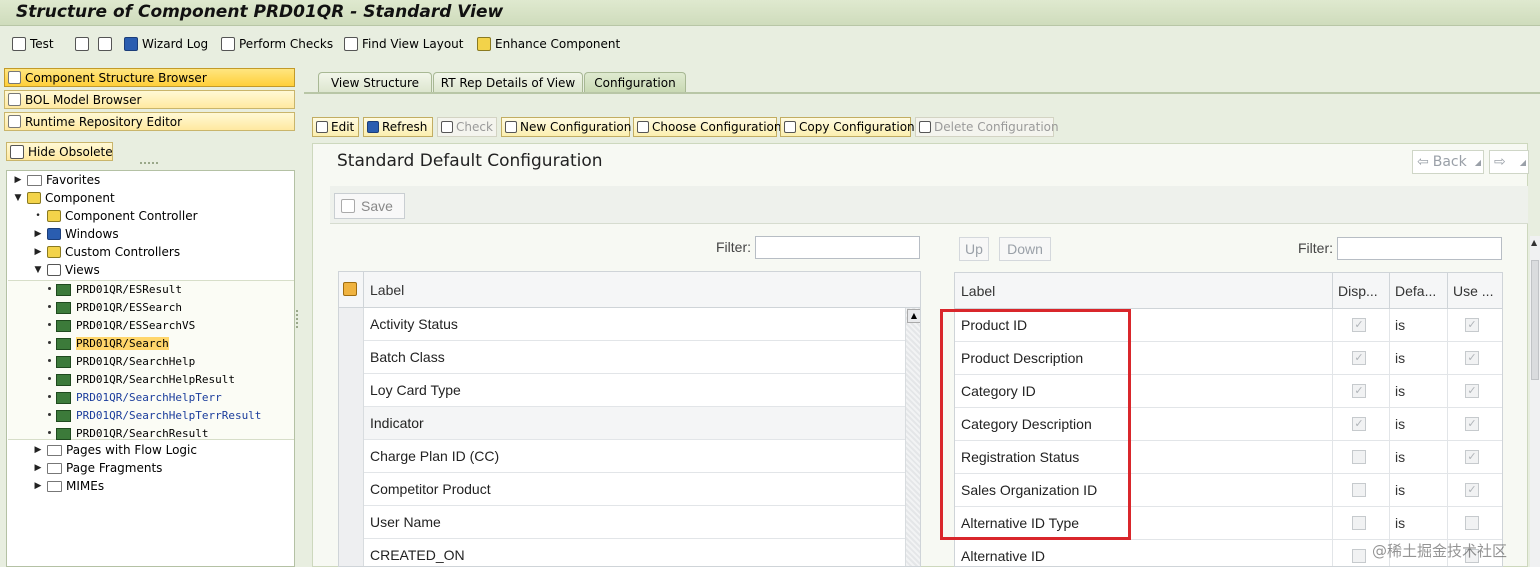 This screenshot has width=1540, height=567. What do you see at coordinates (635, 82) in the screenshot?
I see `tab-configuration: Configuration` at bounding box center [635, 82].